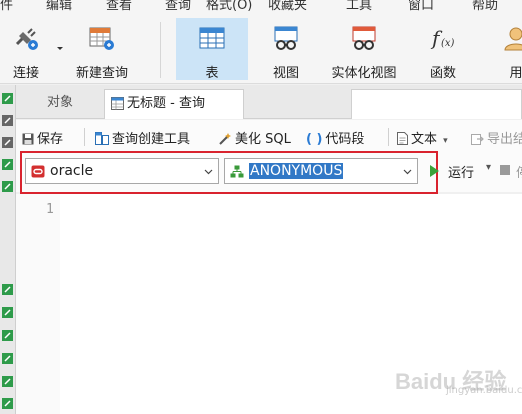 The width and height of the screenshot is (522, 414). I want to click on table-button: 表, so click(212, 49).